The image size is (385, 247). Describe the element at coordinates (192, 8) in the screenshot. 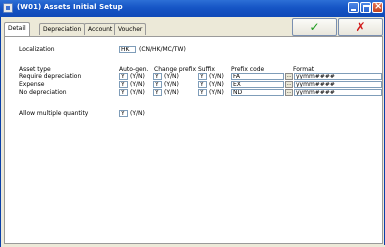

I see `title-bar: (W01) Assets Initial Setup` at that location.